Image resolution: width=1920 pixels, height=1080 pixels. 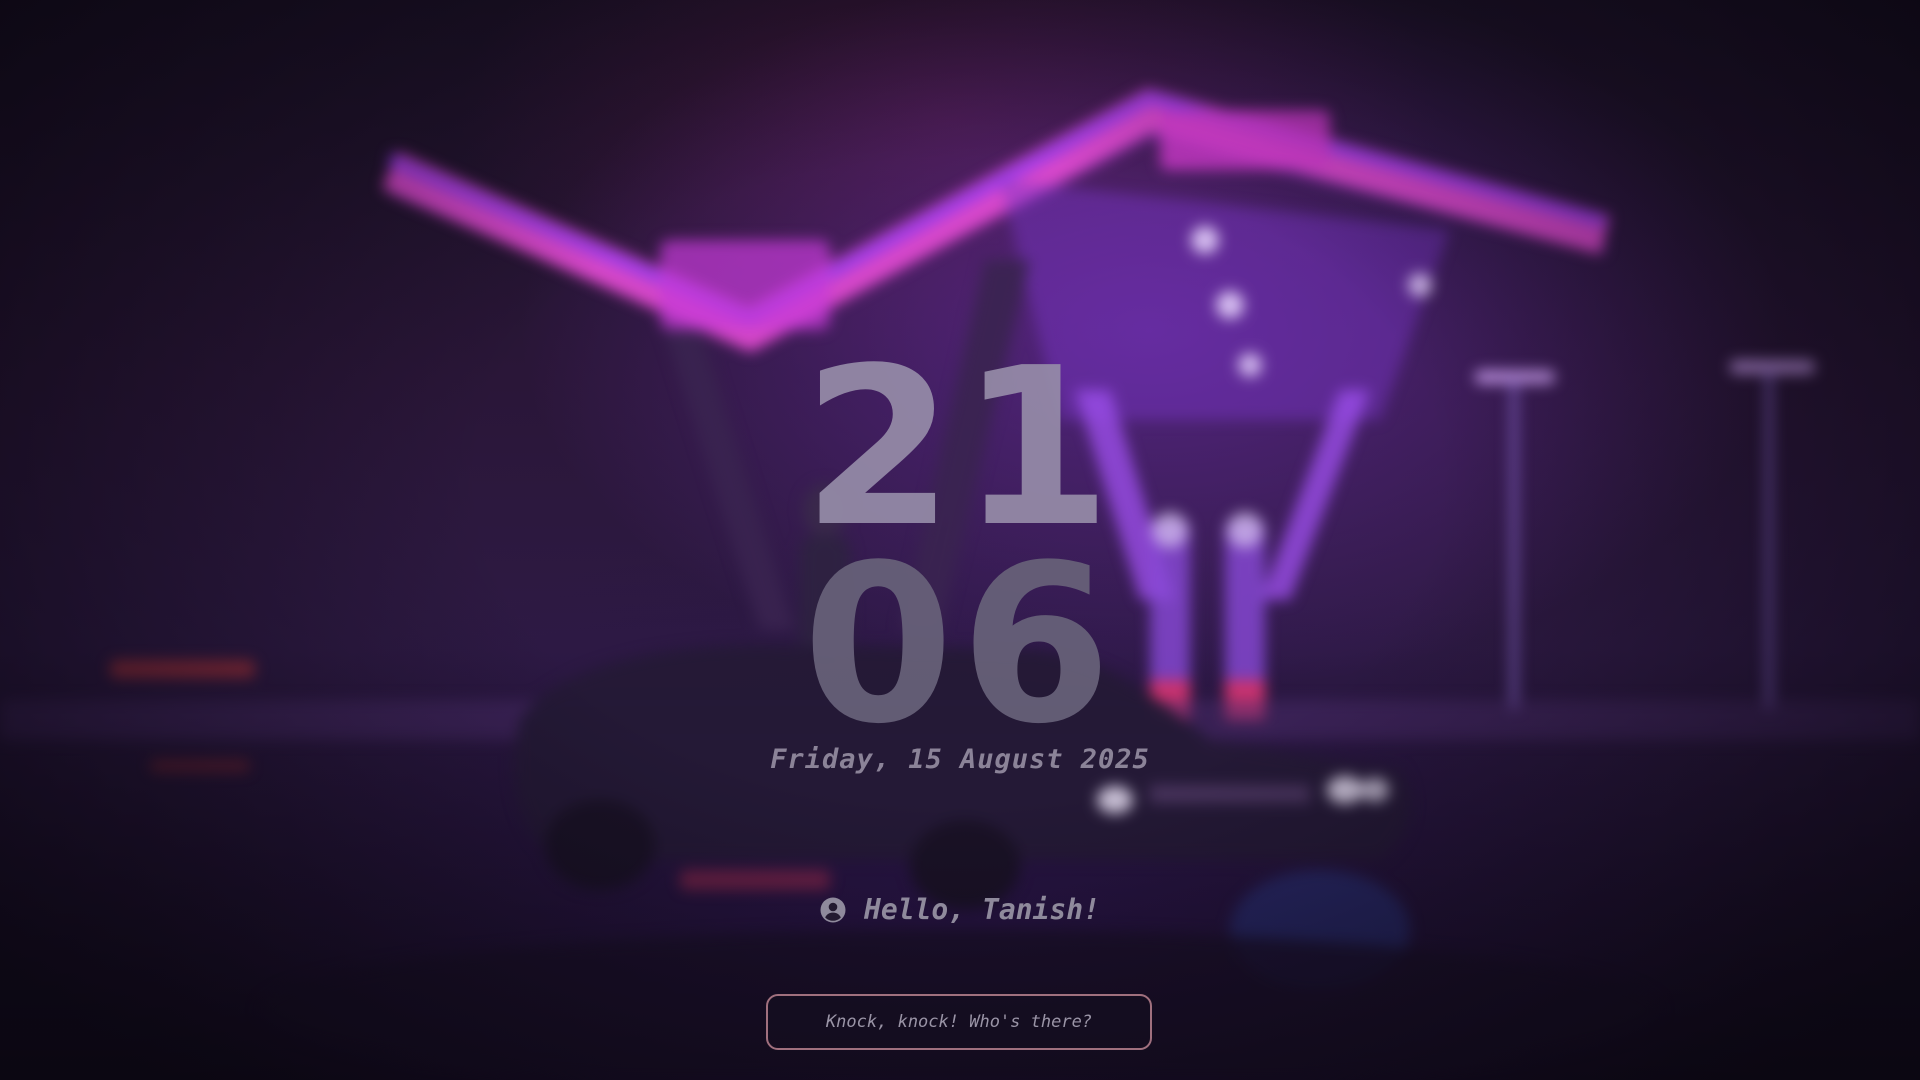 I want to click on date-label: Friday, 15 August 2025, so click(x=960, y=759).